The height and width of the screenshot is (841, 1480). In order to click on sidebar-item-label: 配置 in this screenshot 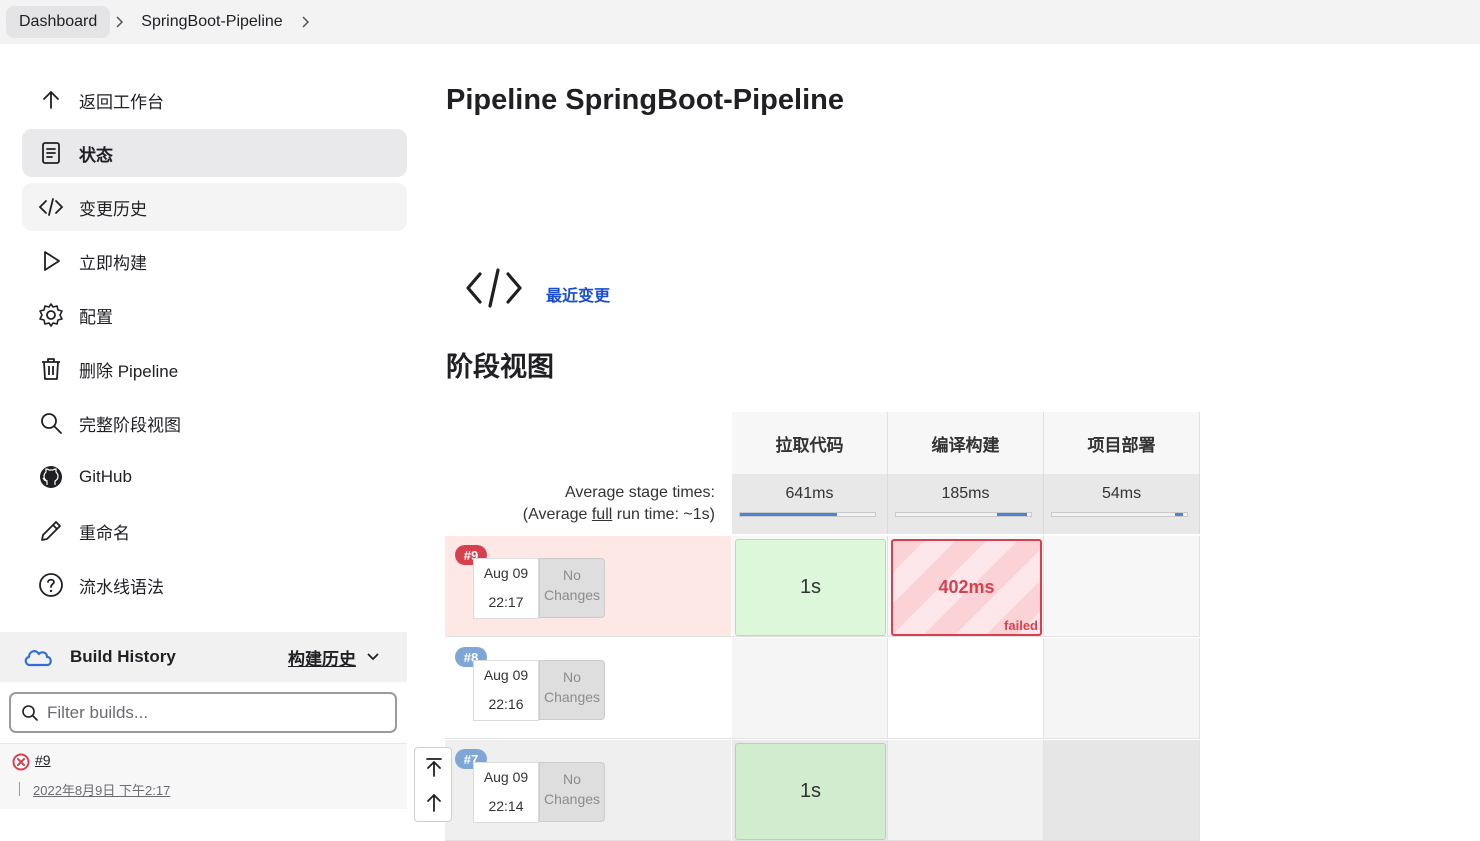, I will do `click(96, 317)`.